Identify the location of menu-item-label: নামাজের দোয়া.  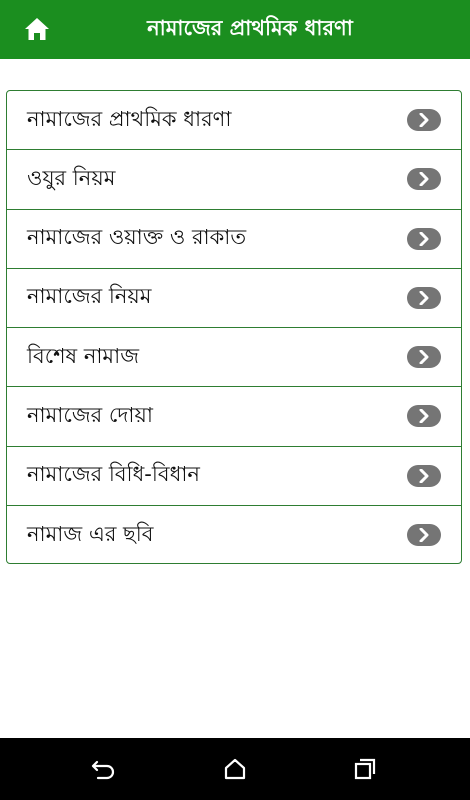
(90, 414).